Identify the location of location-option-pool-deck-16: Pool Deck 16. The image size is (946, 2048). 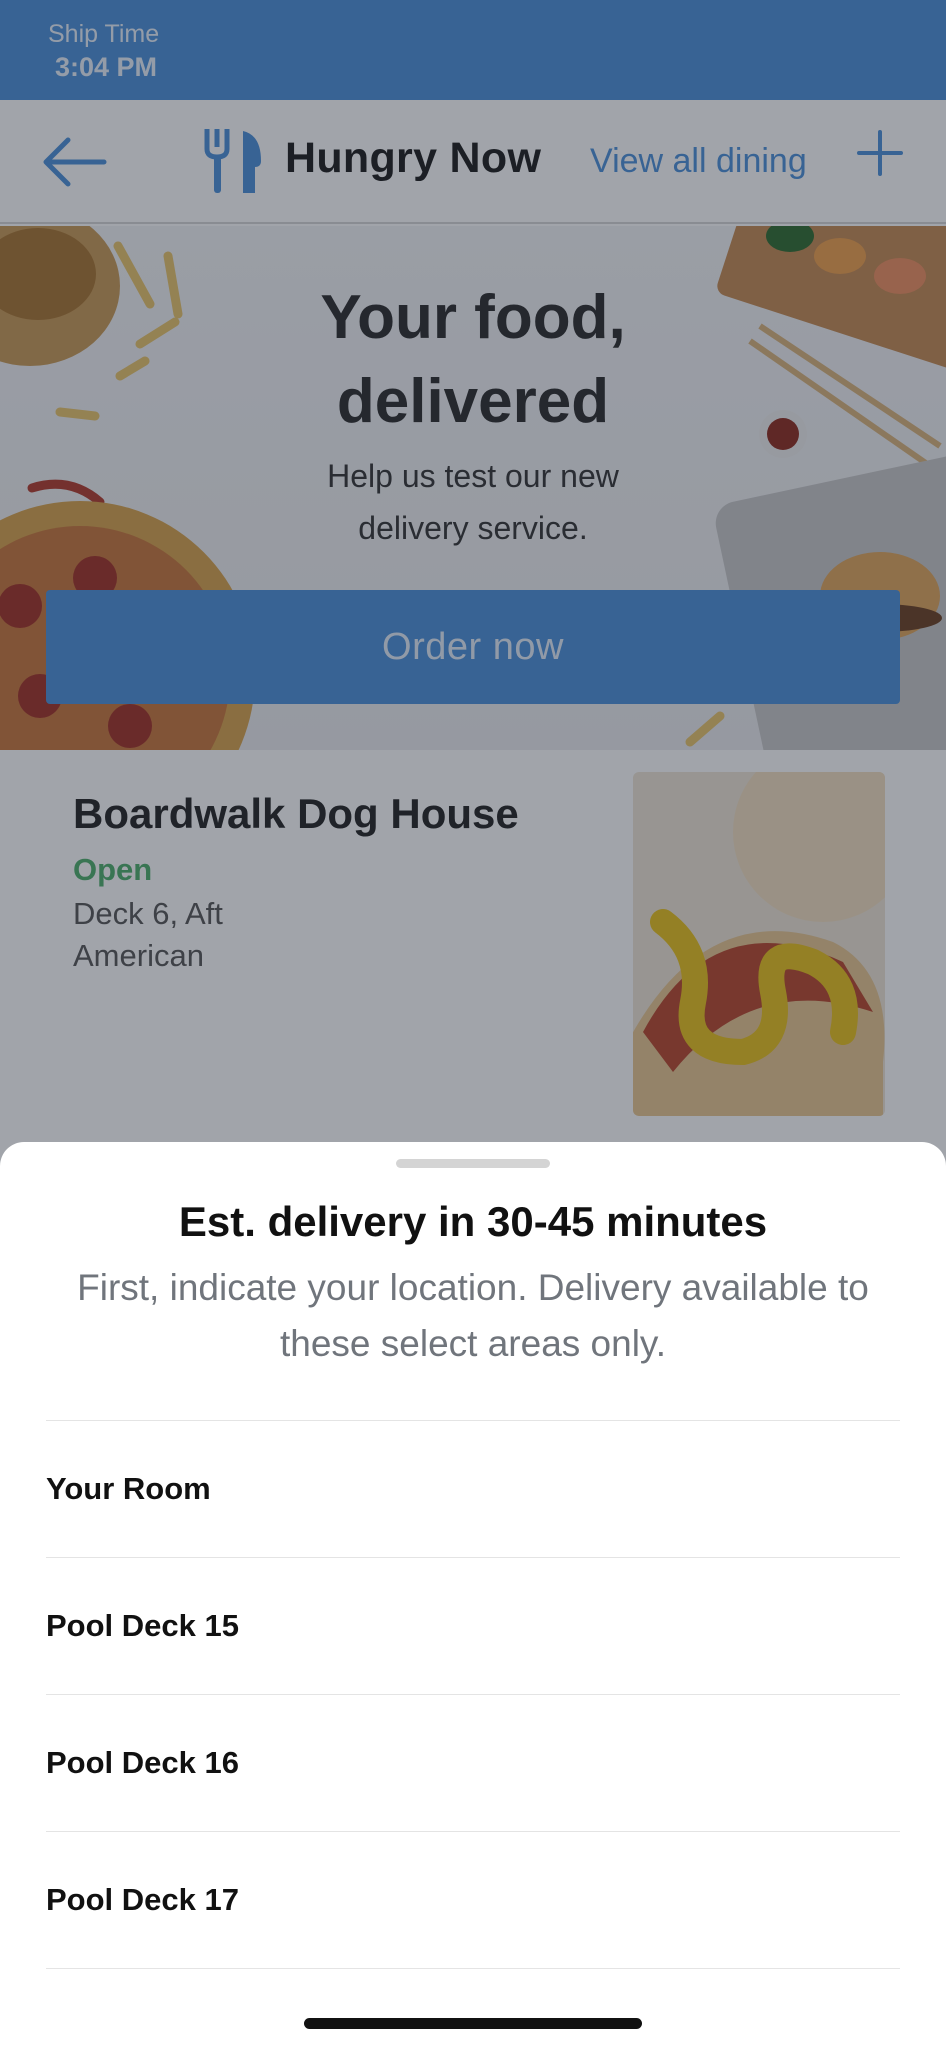
(473, 1763).